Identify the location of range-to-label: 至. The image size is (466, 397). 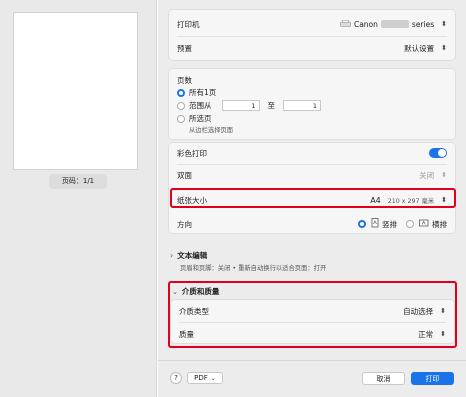
(271, 105).